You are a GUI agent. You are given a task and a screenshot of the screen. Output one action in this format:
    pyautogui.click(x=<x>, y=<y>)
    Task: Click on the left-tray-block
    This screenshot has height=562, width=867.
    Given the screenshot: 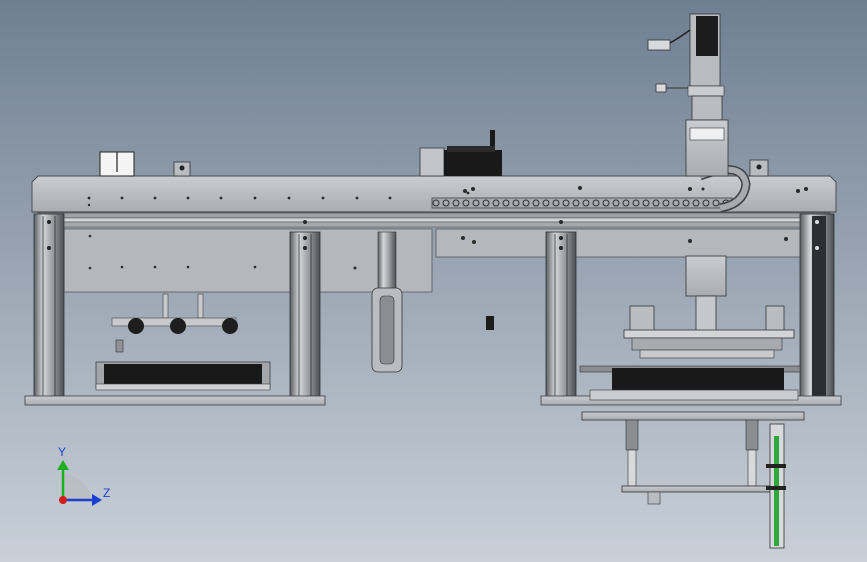 What is the action you would take?
    pyautogui.click(x=183, y=376)
    